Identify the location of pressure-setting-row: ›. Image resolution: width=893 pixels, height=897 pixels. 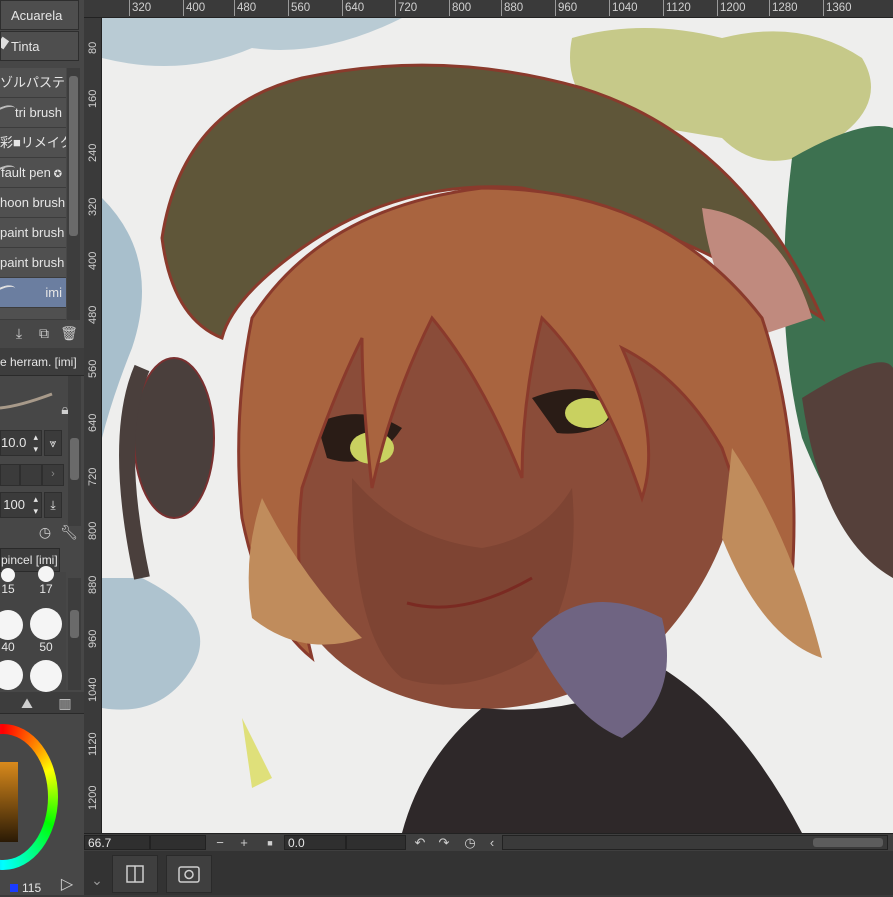
(32, 474).